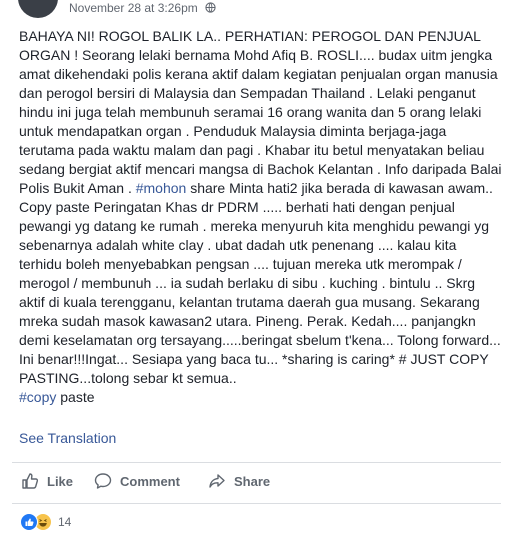  Describe the element at coordinates (30, 481) in the screenshot. I see `like-icon` at that location.